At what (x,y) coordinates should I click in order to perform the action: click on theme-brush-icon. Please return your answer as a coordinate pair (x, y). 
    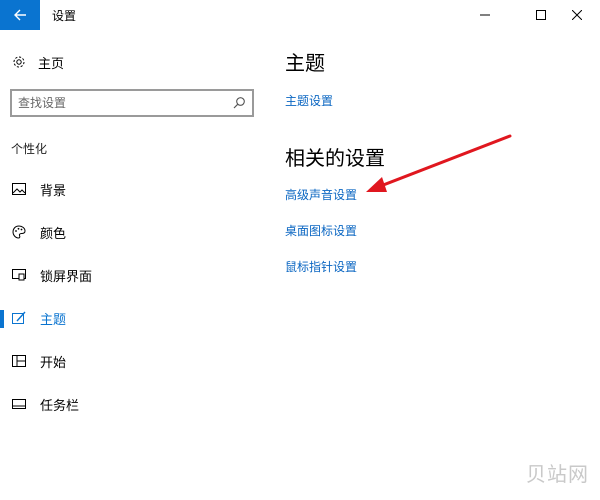
    Looking at the image, I should click on (19, 318).